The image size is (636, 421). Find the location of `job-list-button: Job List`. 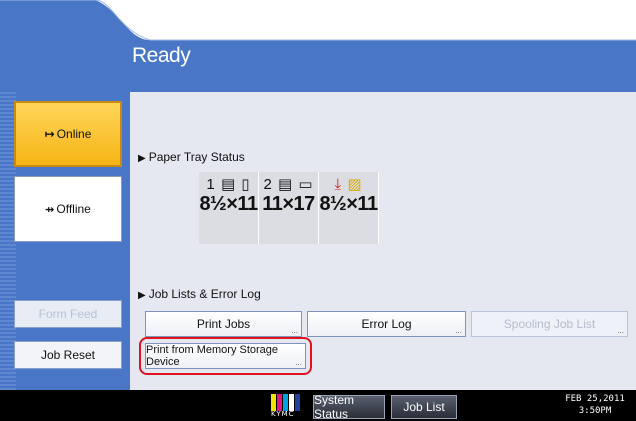

job-list-button: Job List is located at coordinates (424, 407).